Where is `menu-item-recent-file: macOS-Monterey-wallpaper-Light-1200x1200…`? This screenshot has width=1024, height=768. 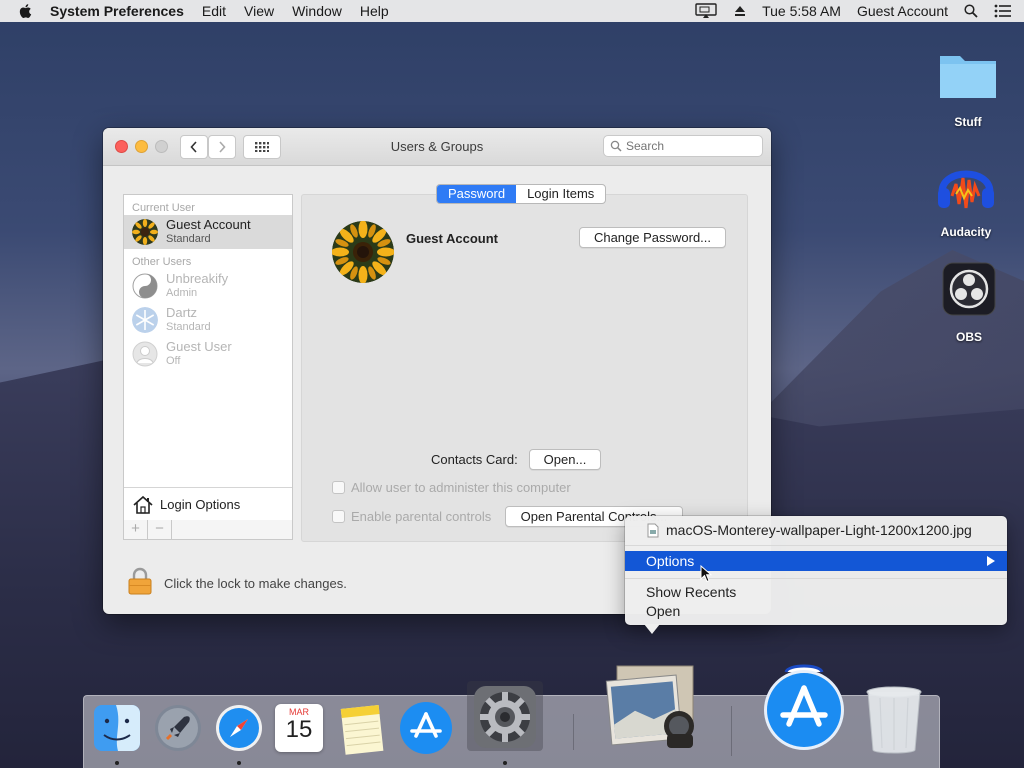
menu-item-recent-file: macOS-Monterey-wallpaper-Light-1200x1200… is located at coordinates (816, 530).